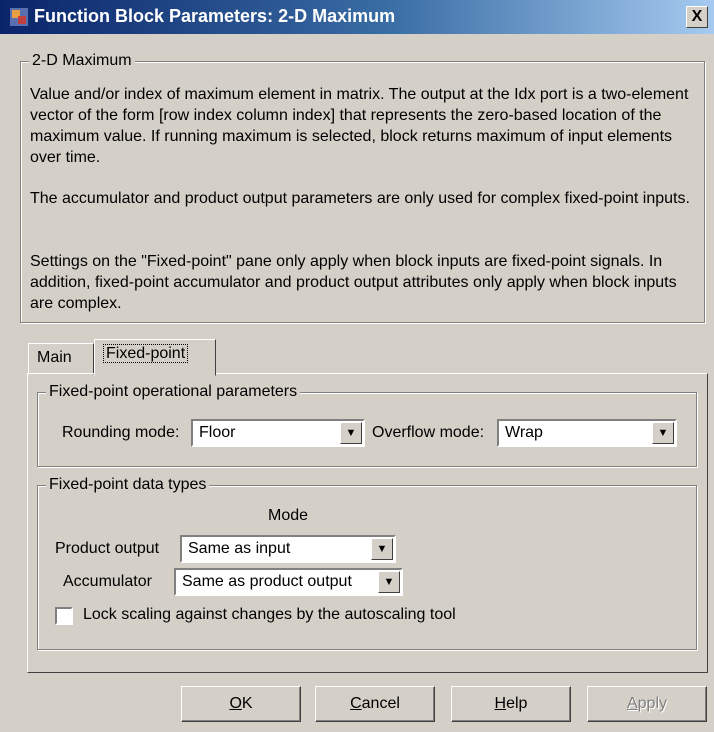 This screenshot has height=732, width=714. What do you see at coordinates (652, 703) in the screenshot?
I see `apply-label: pply` at bounding box center [652, 703].